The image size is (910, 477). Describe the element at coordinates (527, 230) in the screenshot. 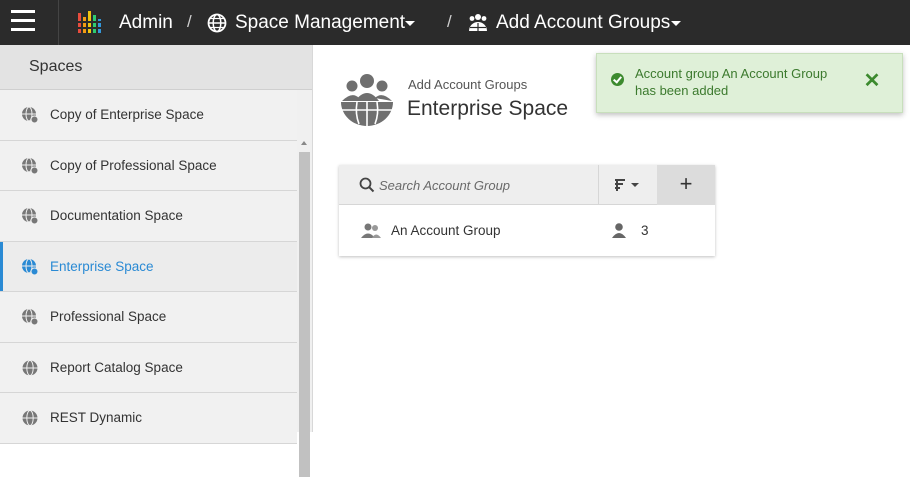

I see `account-group-row: An Account Group 3` at that location.